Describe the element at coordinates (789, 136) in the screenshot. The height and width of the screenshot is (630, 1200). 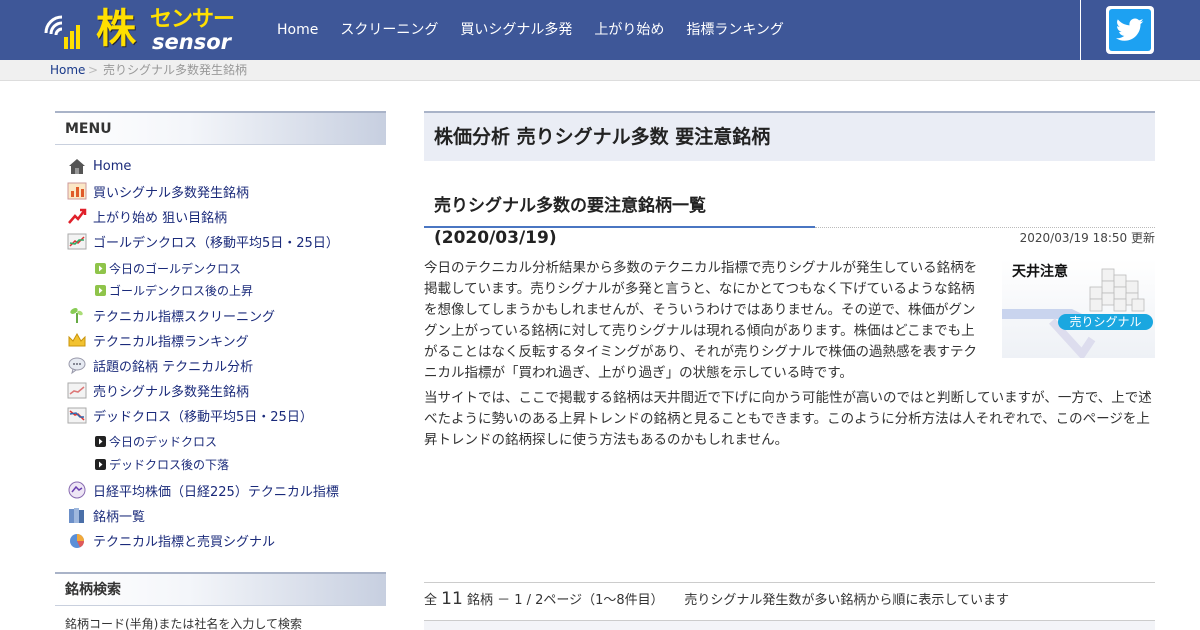
I see `page-title: 株価分析 売りシグナル多数 要注意銘柄` at that location.